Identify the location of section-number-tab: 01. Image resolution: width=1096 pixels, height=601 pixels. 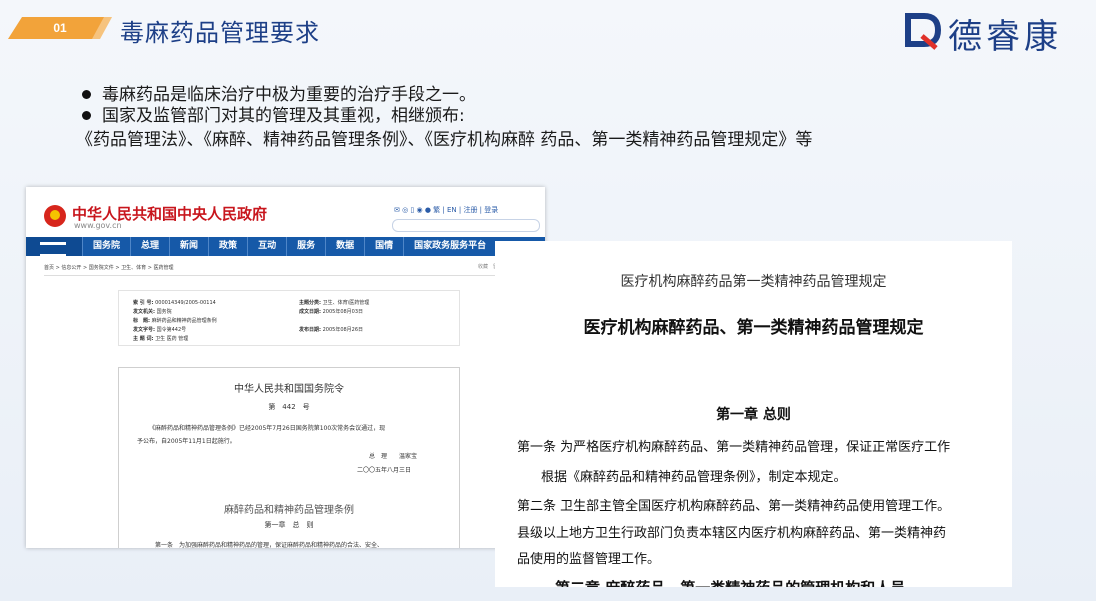
(60, 28).